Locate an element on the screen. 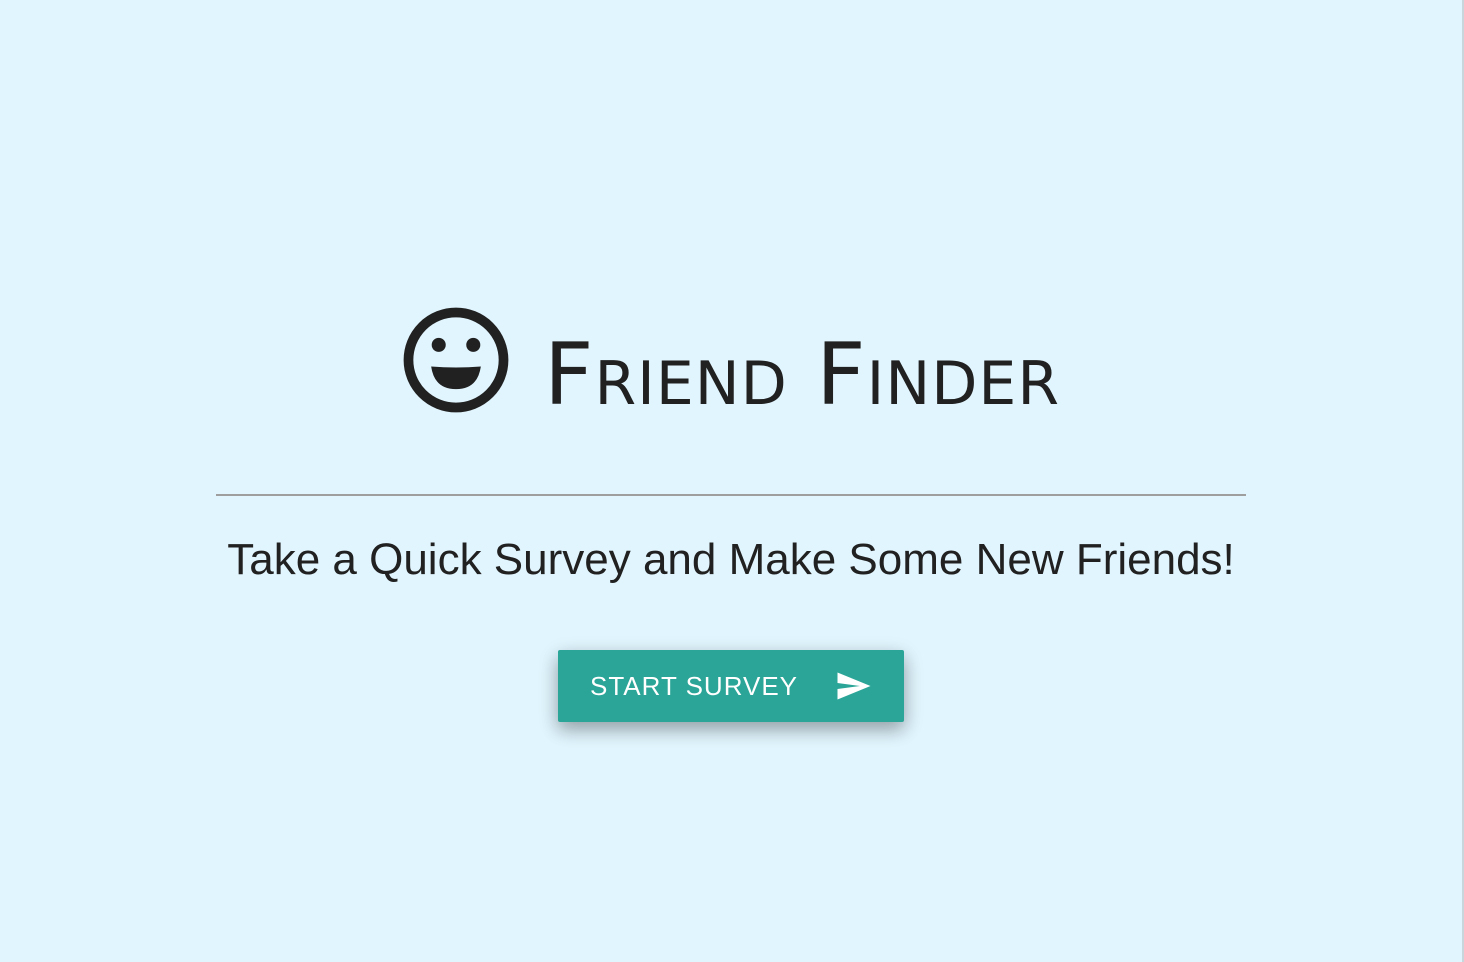  divider is located at coordinates (731, 495).